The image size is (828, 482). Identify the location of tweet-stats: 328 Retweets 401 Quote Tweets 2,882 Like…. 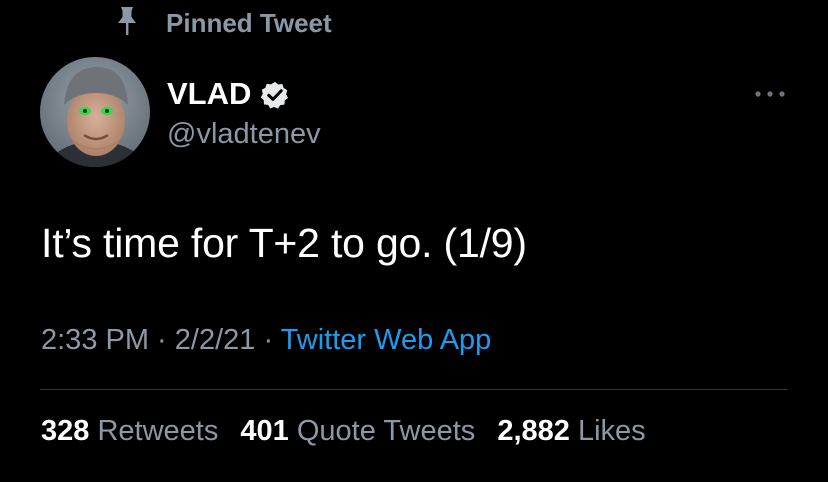
(350, 431).